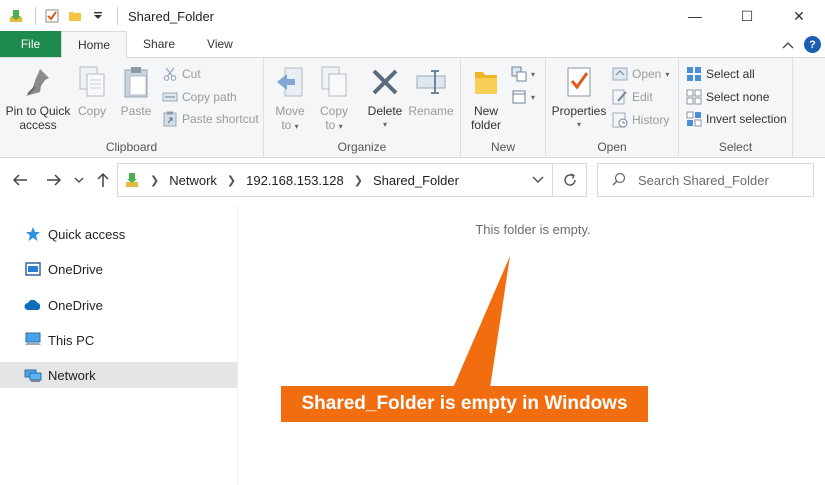 The height and width of the screenshot is (485, 825). What do you see at coordinates (579, 98) in the screenshot?
I see `properties-button: Properties ▾` at bounding box center [579, 98].